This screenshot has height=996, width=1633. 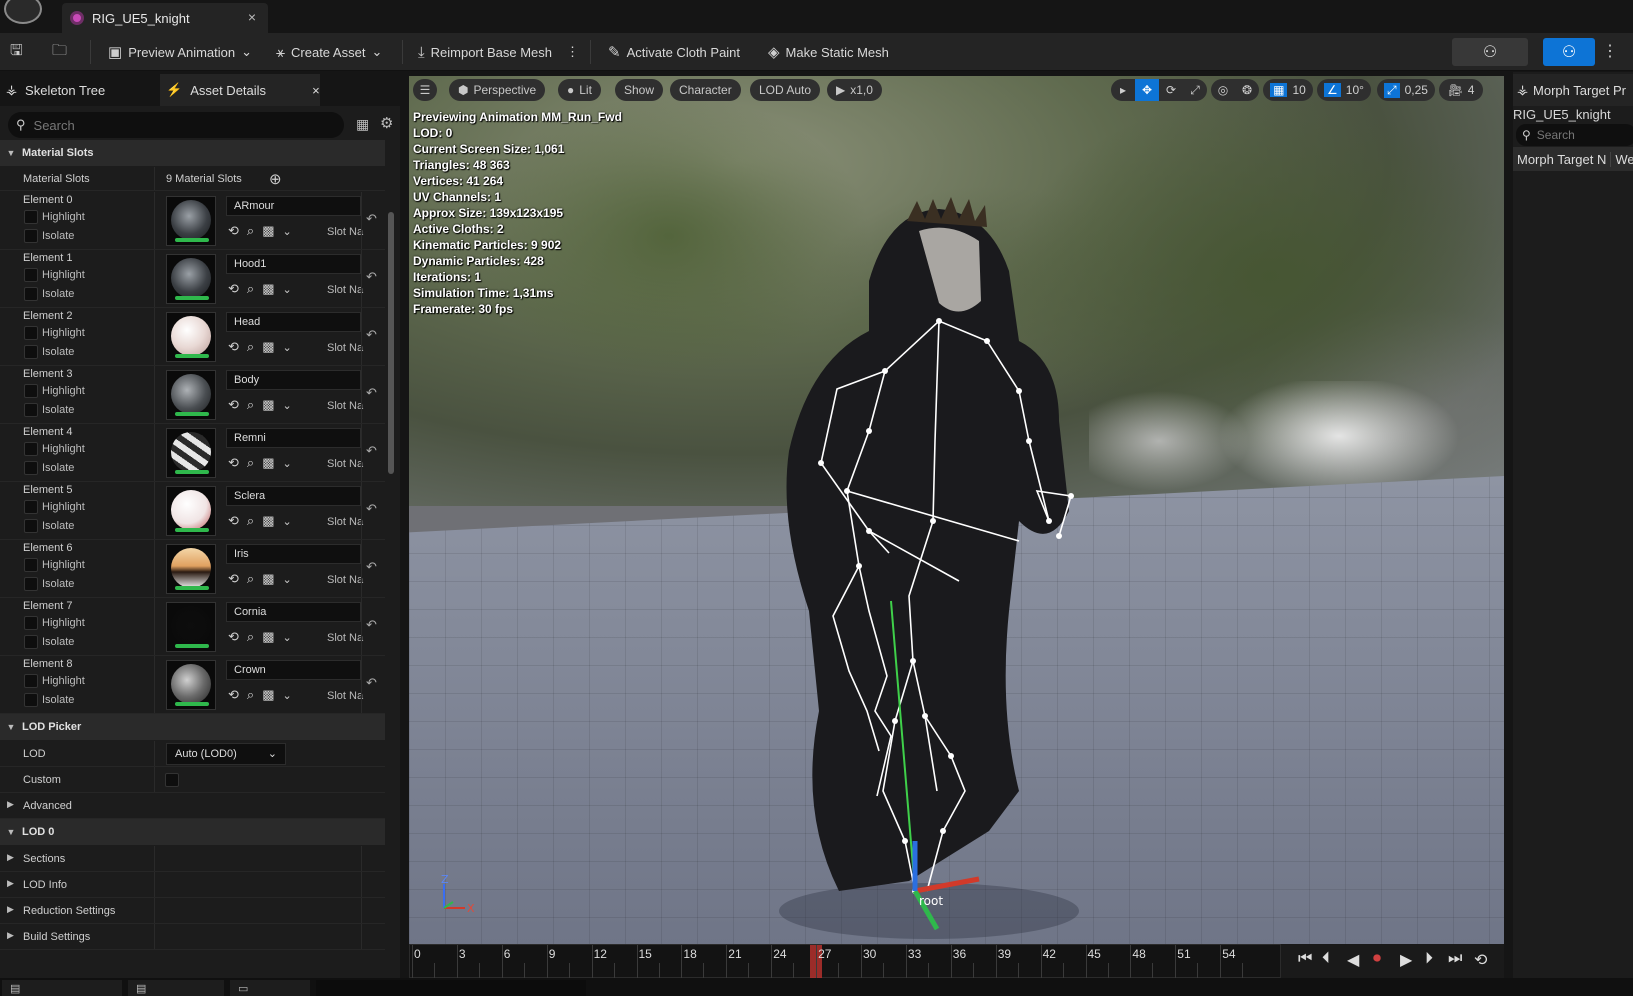 What do you see at coordinates (639, 90) in the screenshot?
I see `show-button: Show` at bounding box center [639, 90].